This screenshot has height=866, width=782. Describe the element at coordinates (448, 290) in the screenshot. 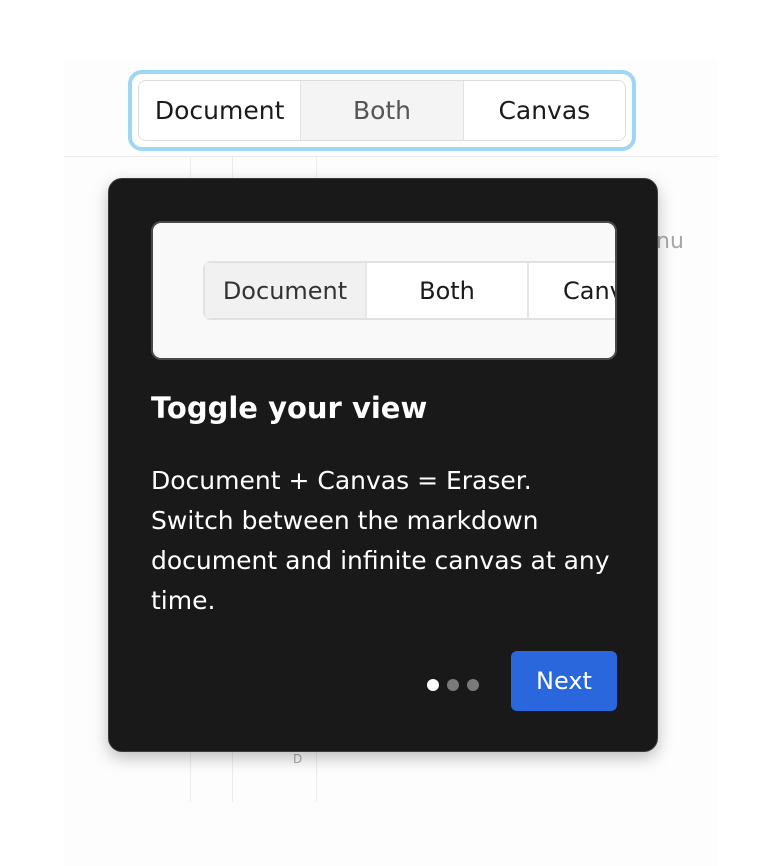

I see `preview-toggle-both: Both` at that location.